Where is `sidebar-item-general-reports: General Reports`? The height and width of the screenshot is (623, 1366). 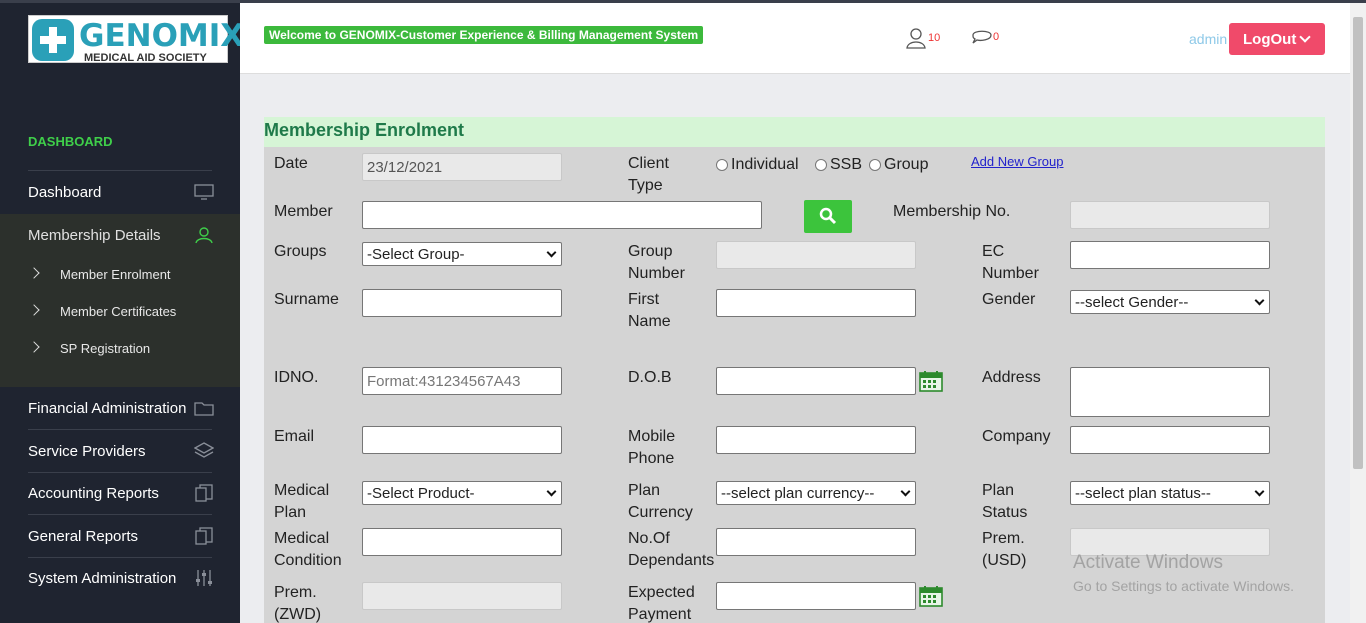 sidebar-item-general-reports: General Reports is located at coordinates (120, 536).